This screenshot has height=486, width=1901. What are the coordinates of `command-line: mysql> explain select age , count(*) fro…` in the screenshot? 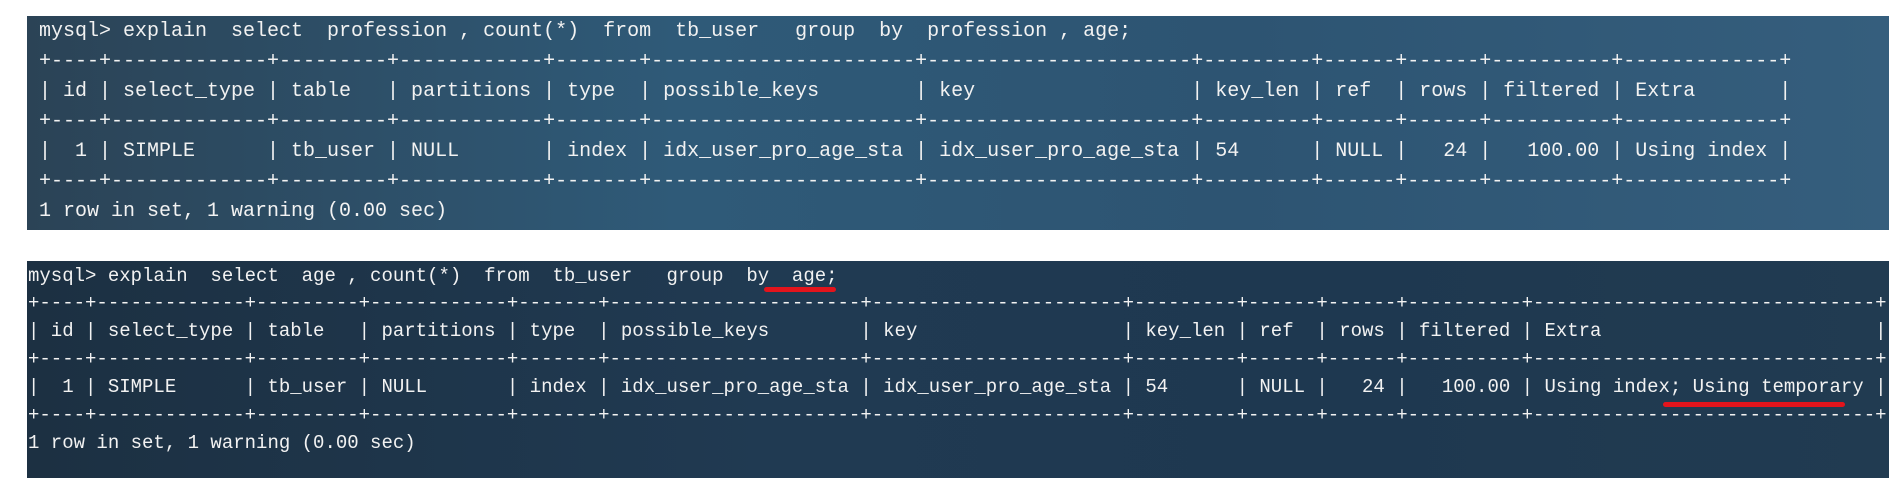 It's located at (433, 276).